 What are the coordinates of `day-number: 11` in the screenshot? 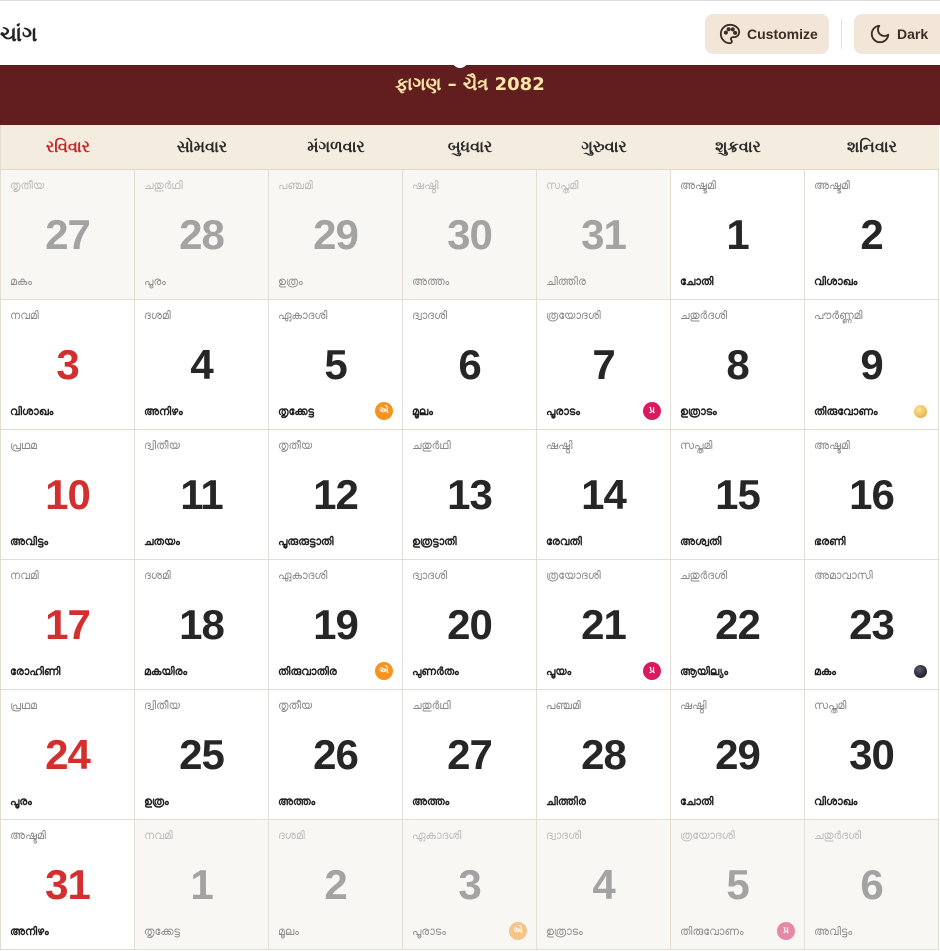 It's located at (201, 494).